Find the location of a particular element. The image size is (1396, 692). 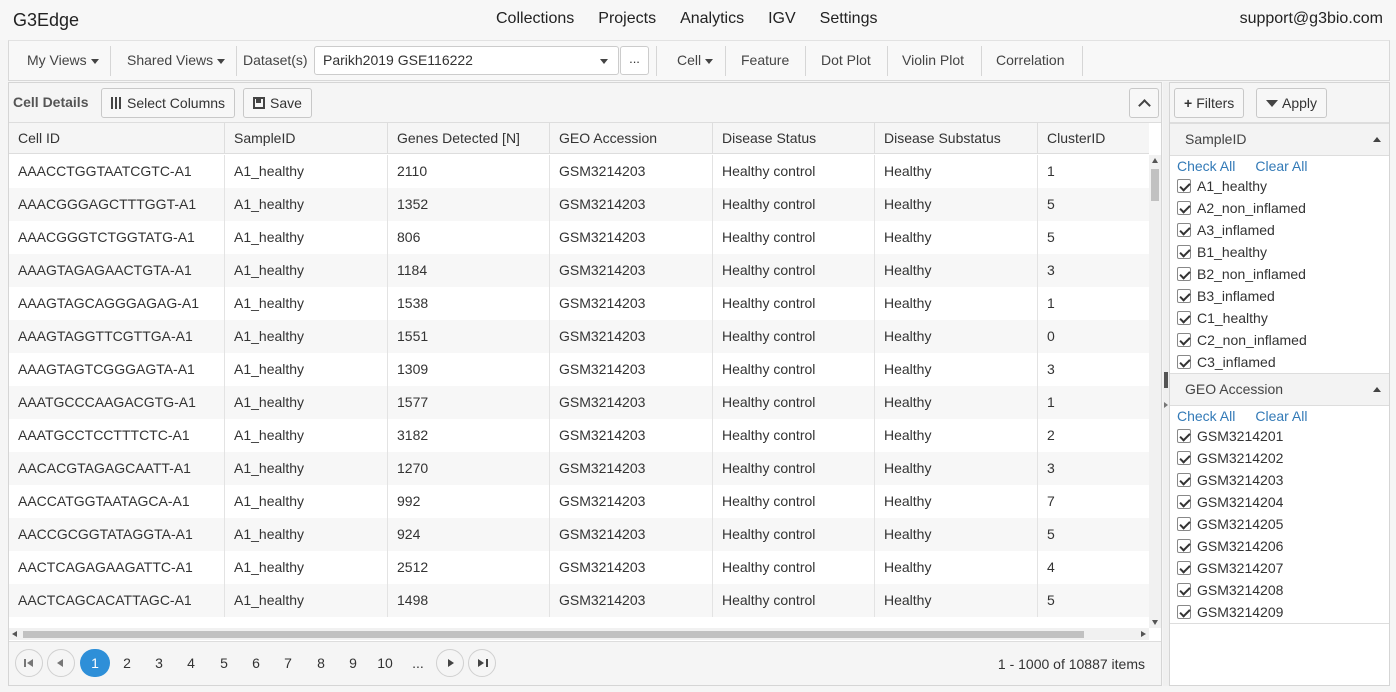

page-number: 4 is located at coordinates (191, 663).